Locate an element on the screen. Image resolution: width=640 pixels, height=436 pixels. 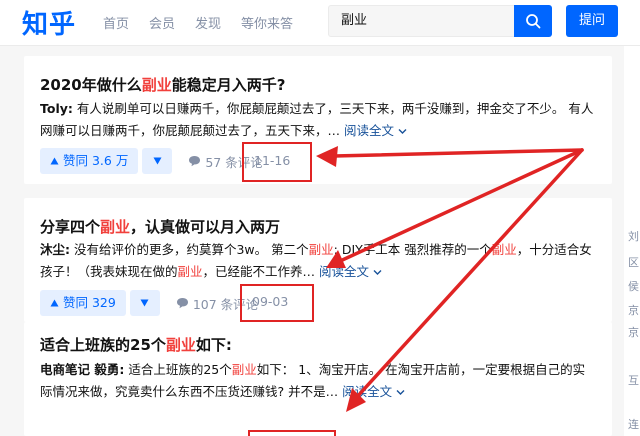
sidebar-fragment: 侯 is located at coordinates (633, 286).